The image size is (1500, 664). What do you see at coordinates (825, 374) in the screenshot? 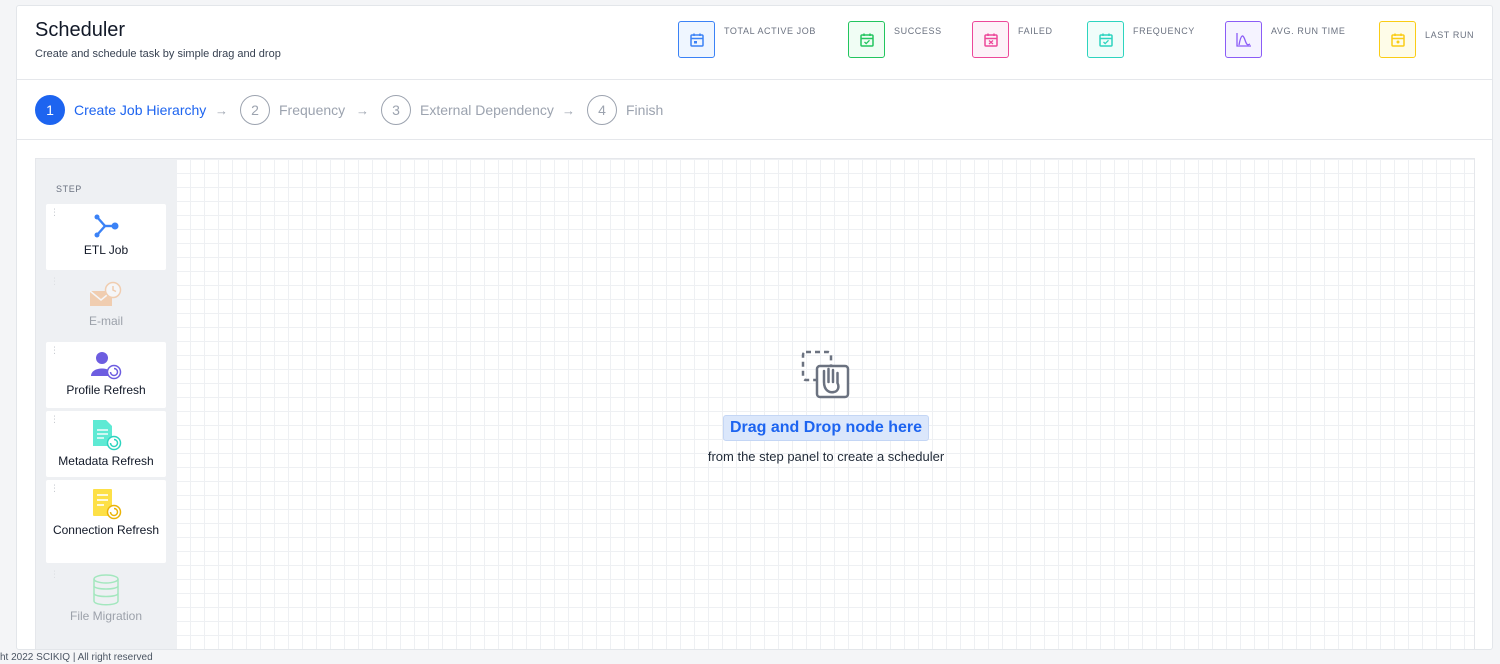
I see `drag-hand-icon` at bounding box center [825, 374].